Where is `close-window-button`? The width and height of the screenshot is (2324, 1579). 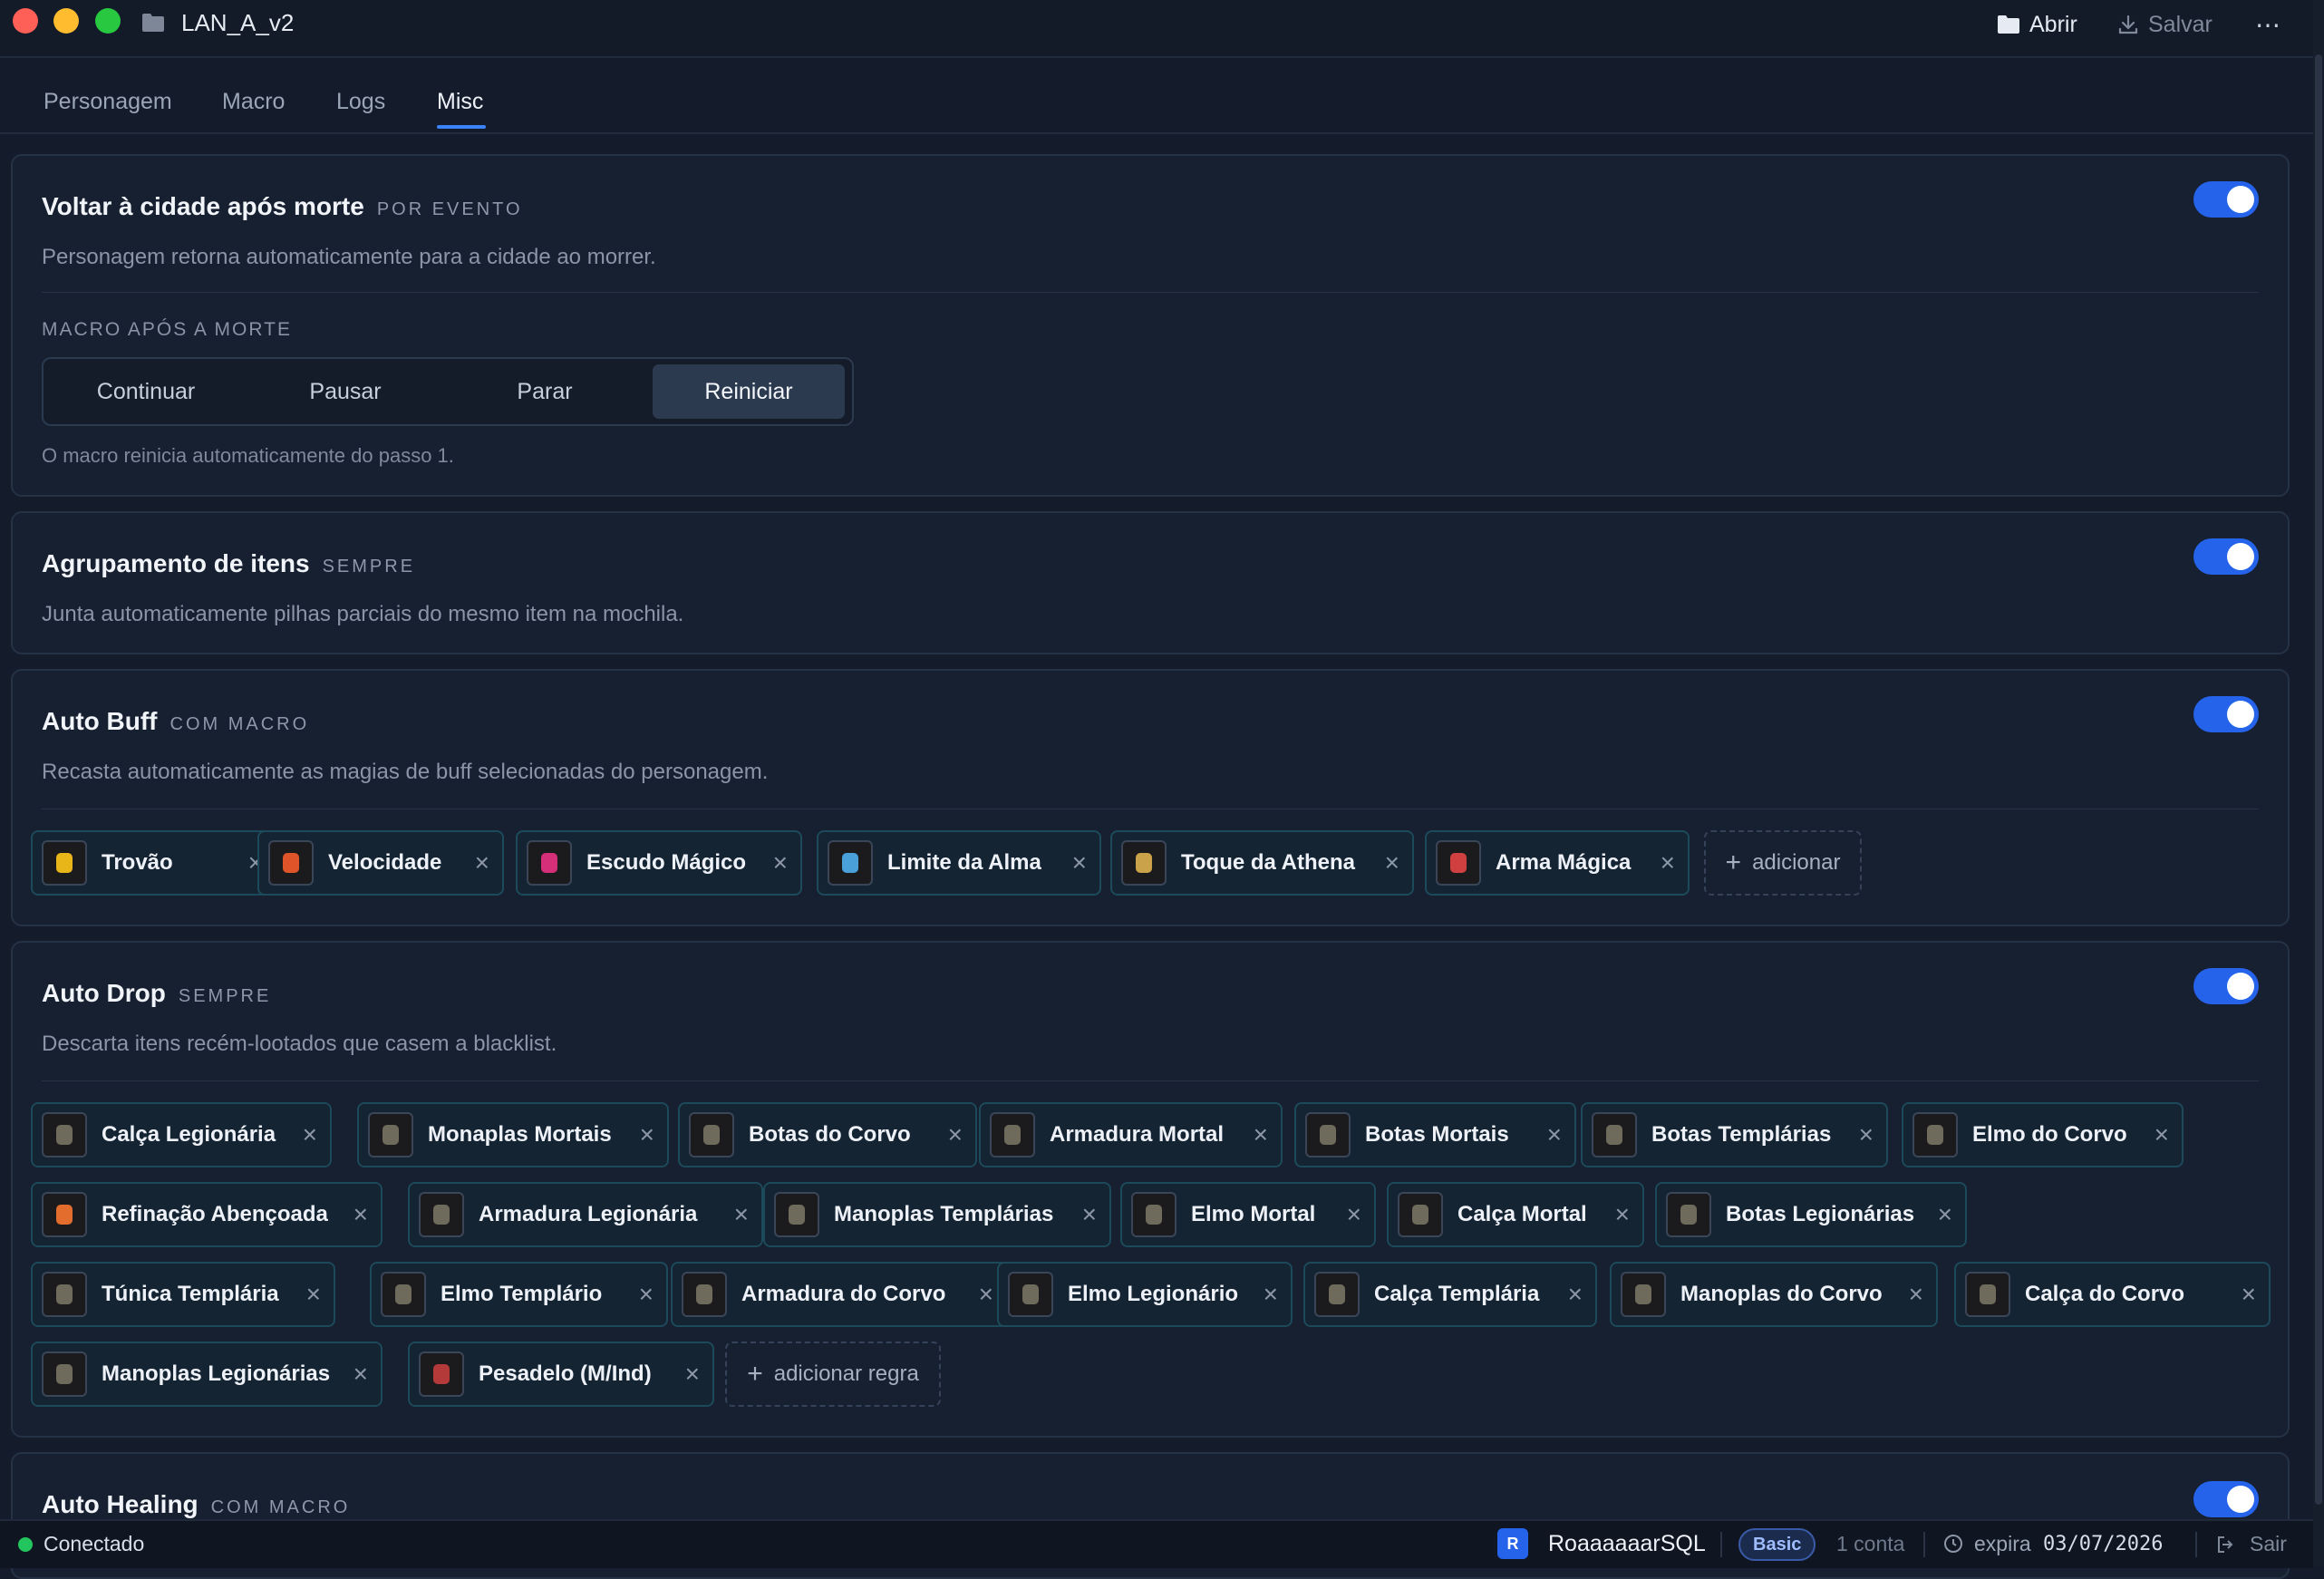
close-window-button is located at coordinates (25, 21).